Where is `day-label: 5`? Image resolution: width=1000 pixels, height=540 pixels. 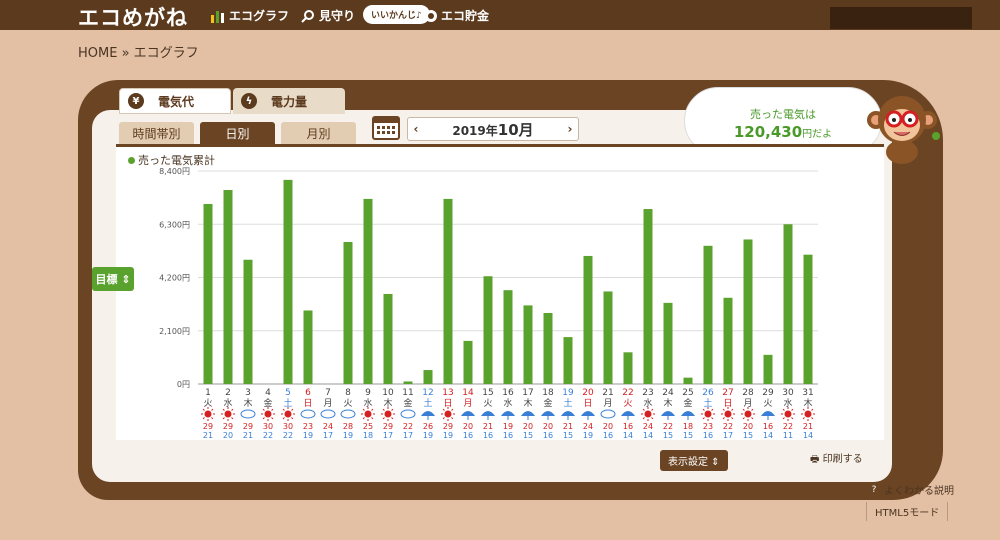 day-label: 5 is located at coordinates (288, 393).